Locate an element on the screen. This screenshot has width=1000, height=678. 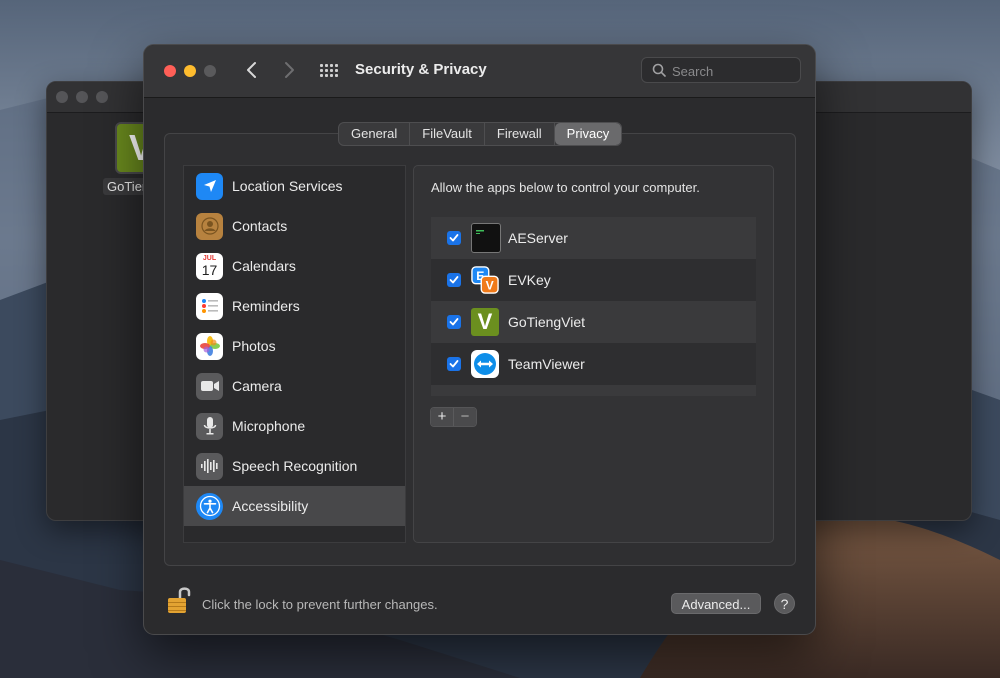
teamviewer-icon is located at coordinates (485, 364).